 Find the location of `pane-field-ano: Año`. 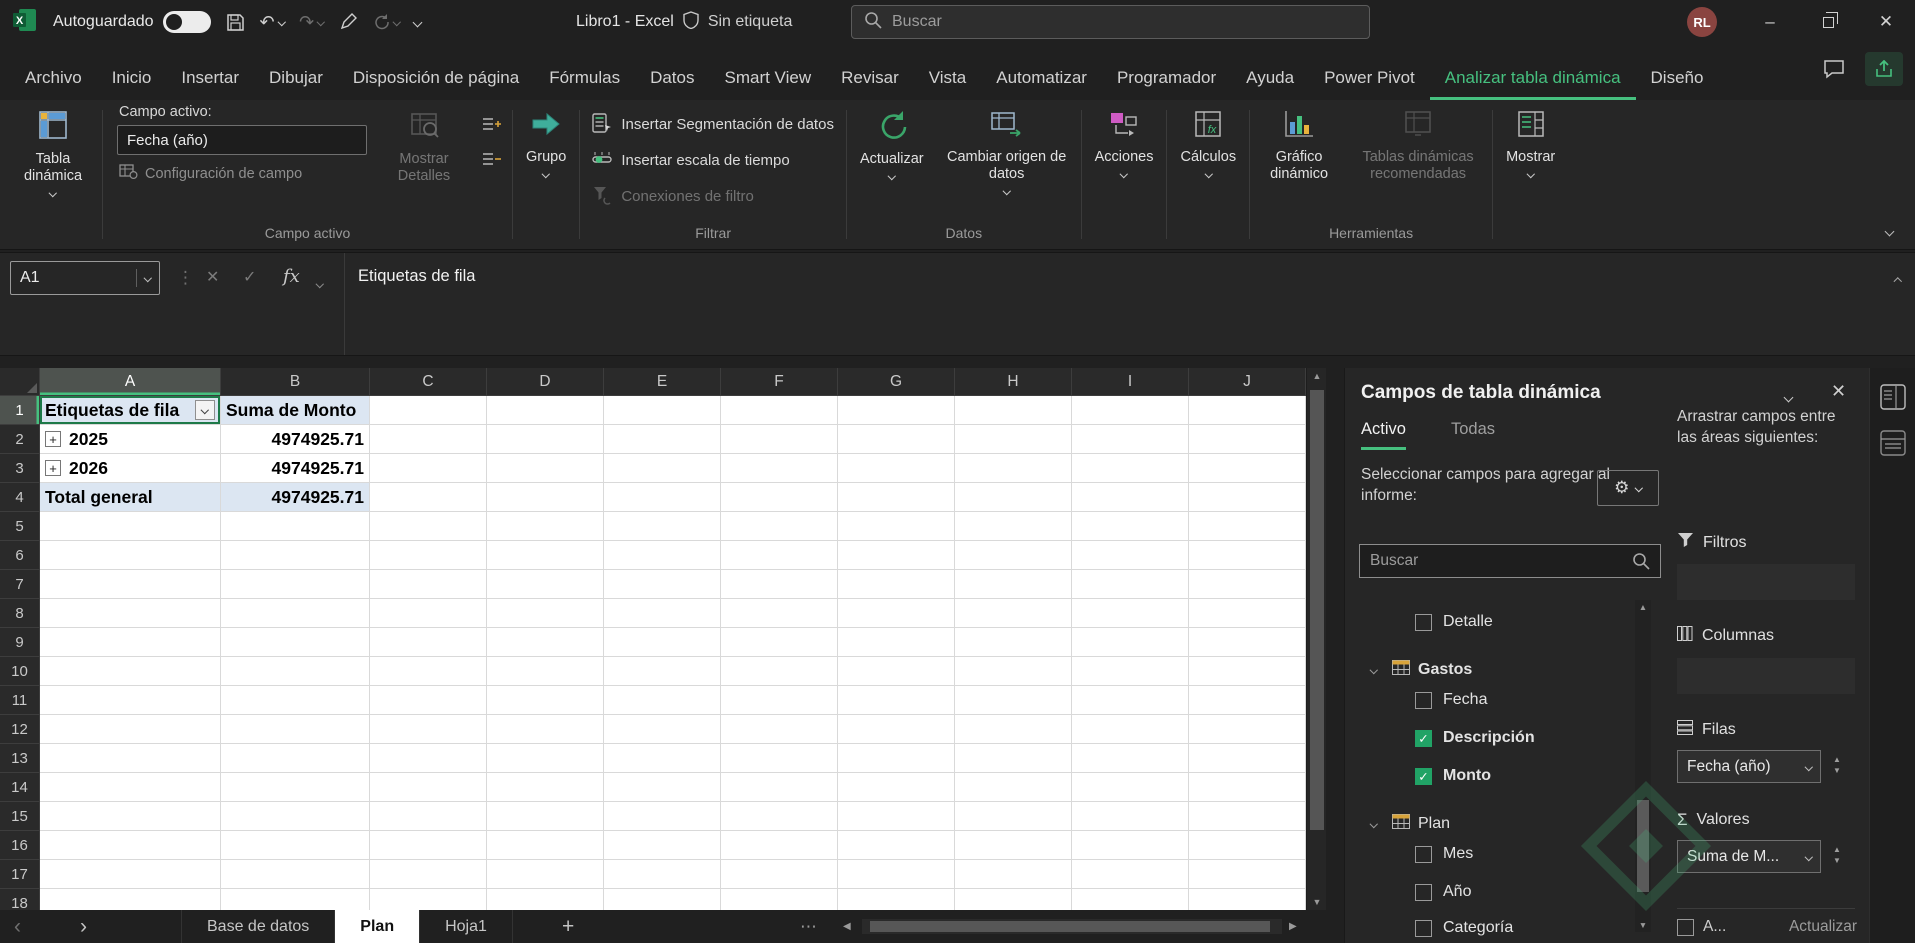

pane-field-ano: Año is located at coordinates (1443, 892).